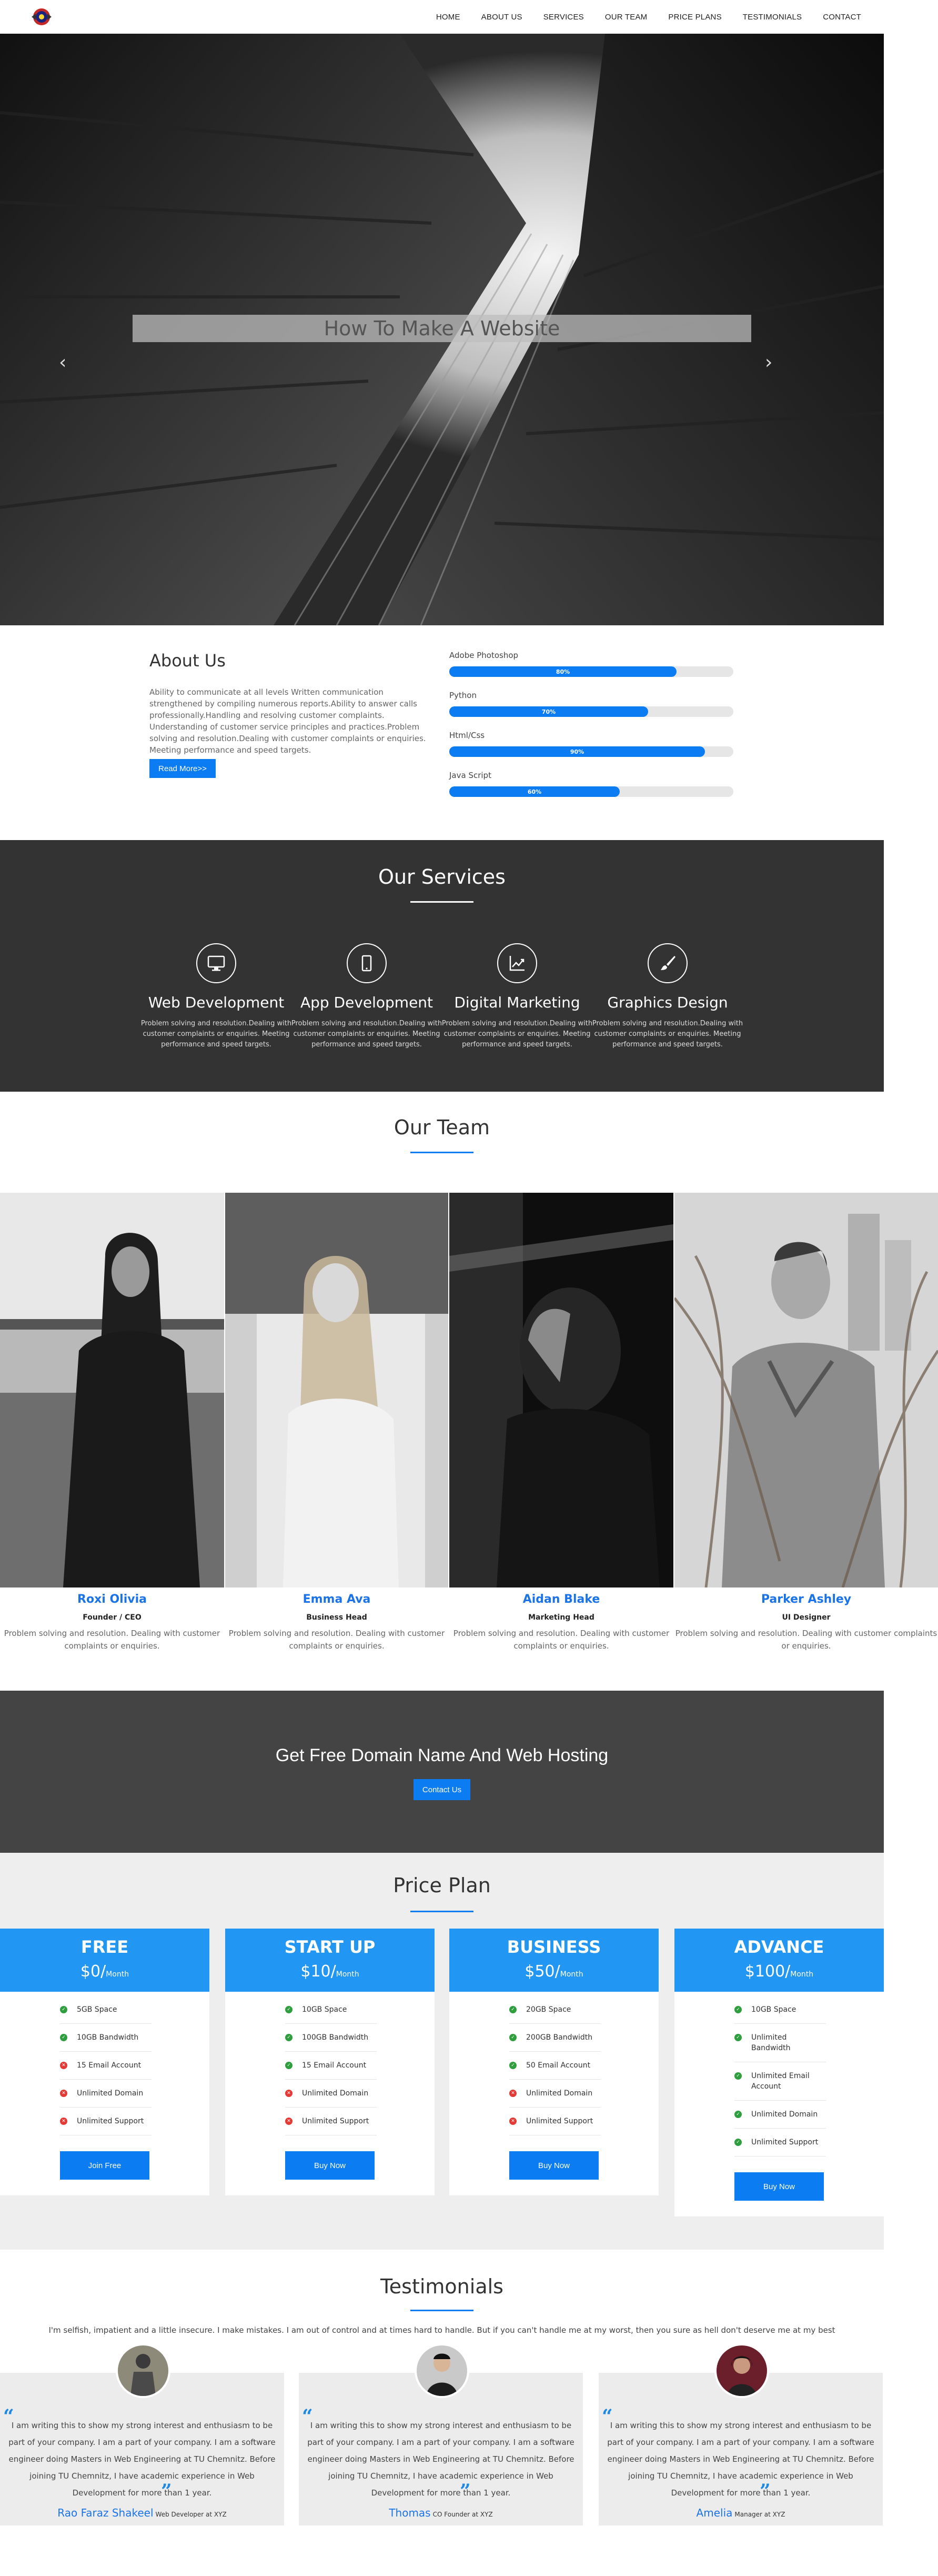 This screenshot has height=2576, width=938. Describe the element at coordinates (561, 1618) in the screenshot. I see `member-role: Marketing Head` at that location.